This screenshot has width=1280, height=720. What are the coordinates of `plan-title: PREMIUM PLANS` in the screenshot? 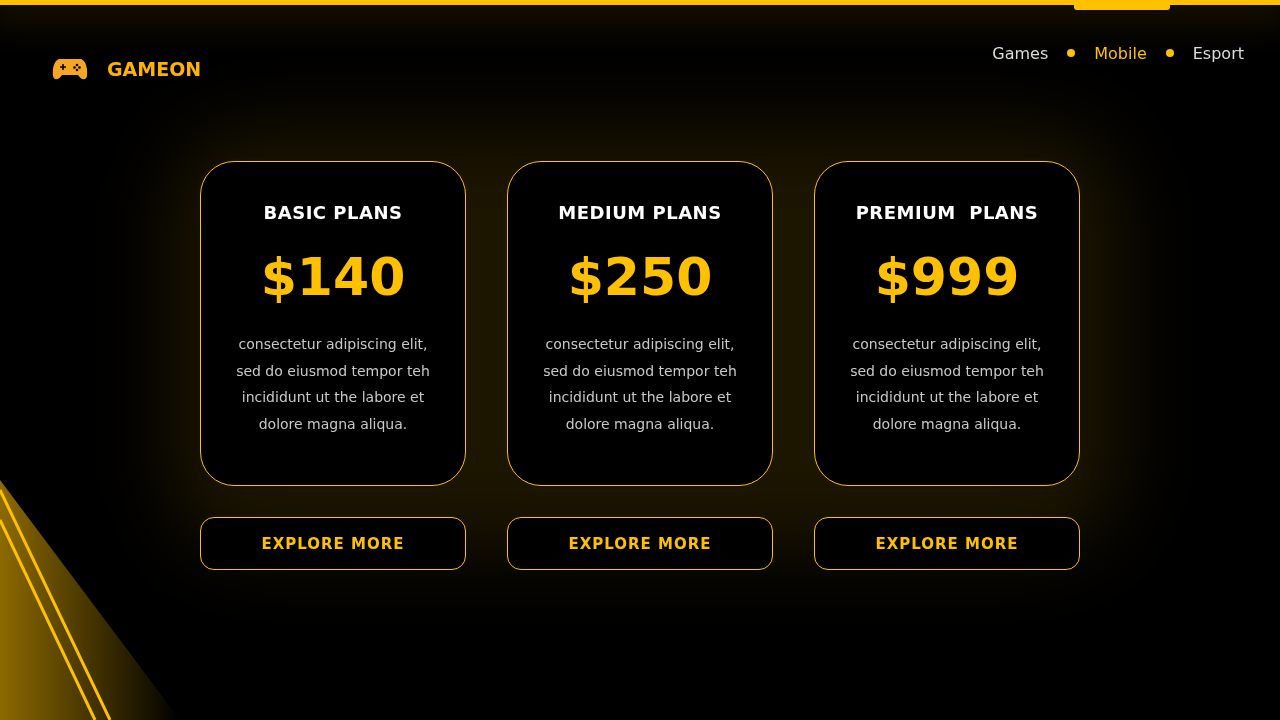 It's located at (947, 212).